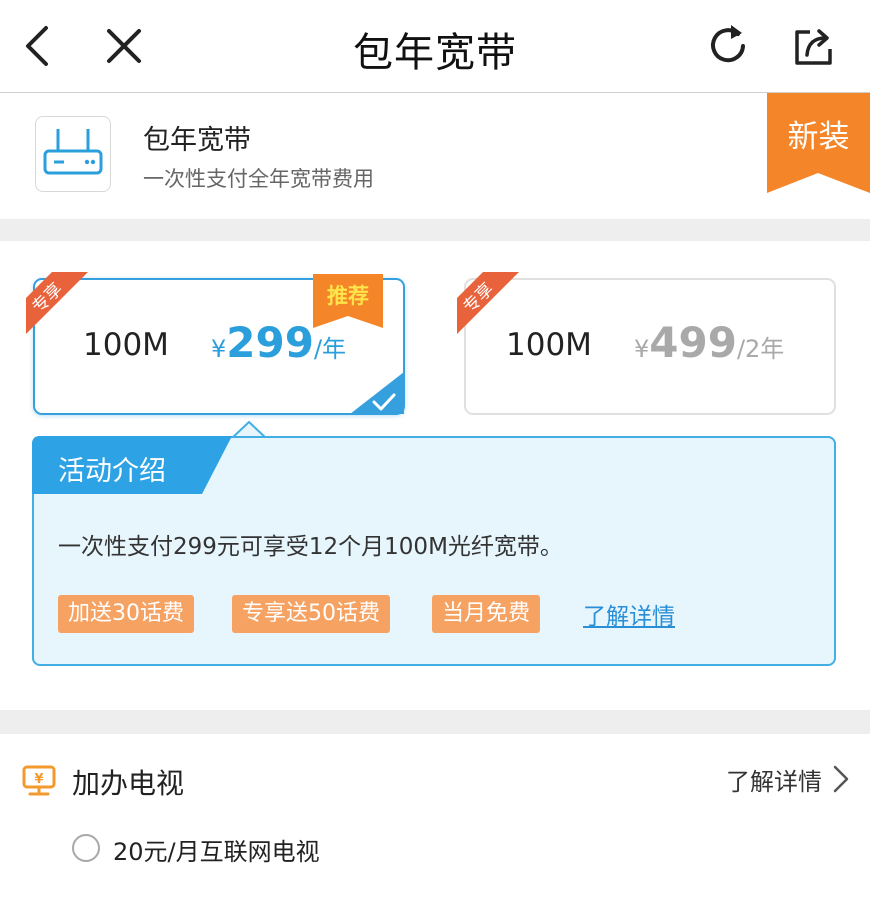 This screenshot has width=870, height=913. Describe the element at coordinates (197, 140) in the screenshot. I see `product-title: 包年宽带` at that location.